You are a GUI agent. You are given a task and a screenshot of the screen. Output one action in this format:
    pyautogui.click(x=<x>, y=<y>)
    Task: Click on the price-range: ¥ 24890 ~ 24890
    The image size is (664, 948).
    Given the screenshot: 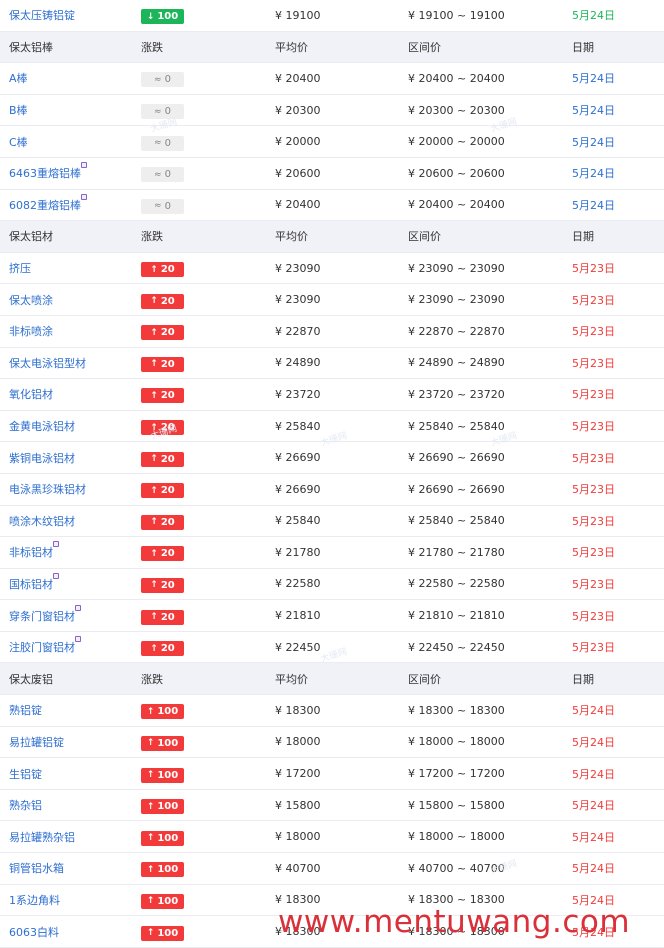 What is the action you would take?
    pyautogui.click(x=456, y=363)
    